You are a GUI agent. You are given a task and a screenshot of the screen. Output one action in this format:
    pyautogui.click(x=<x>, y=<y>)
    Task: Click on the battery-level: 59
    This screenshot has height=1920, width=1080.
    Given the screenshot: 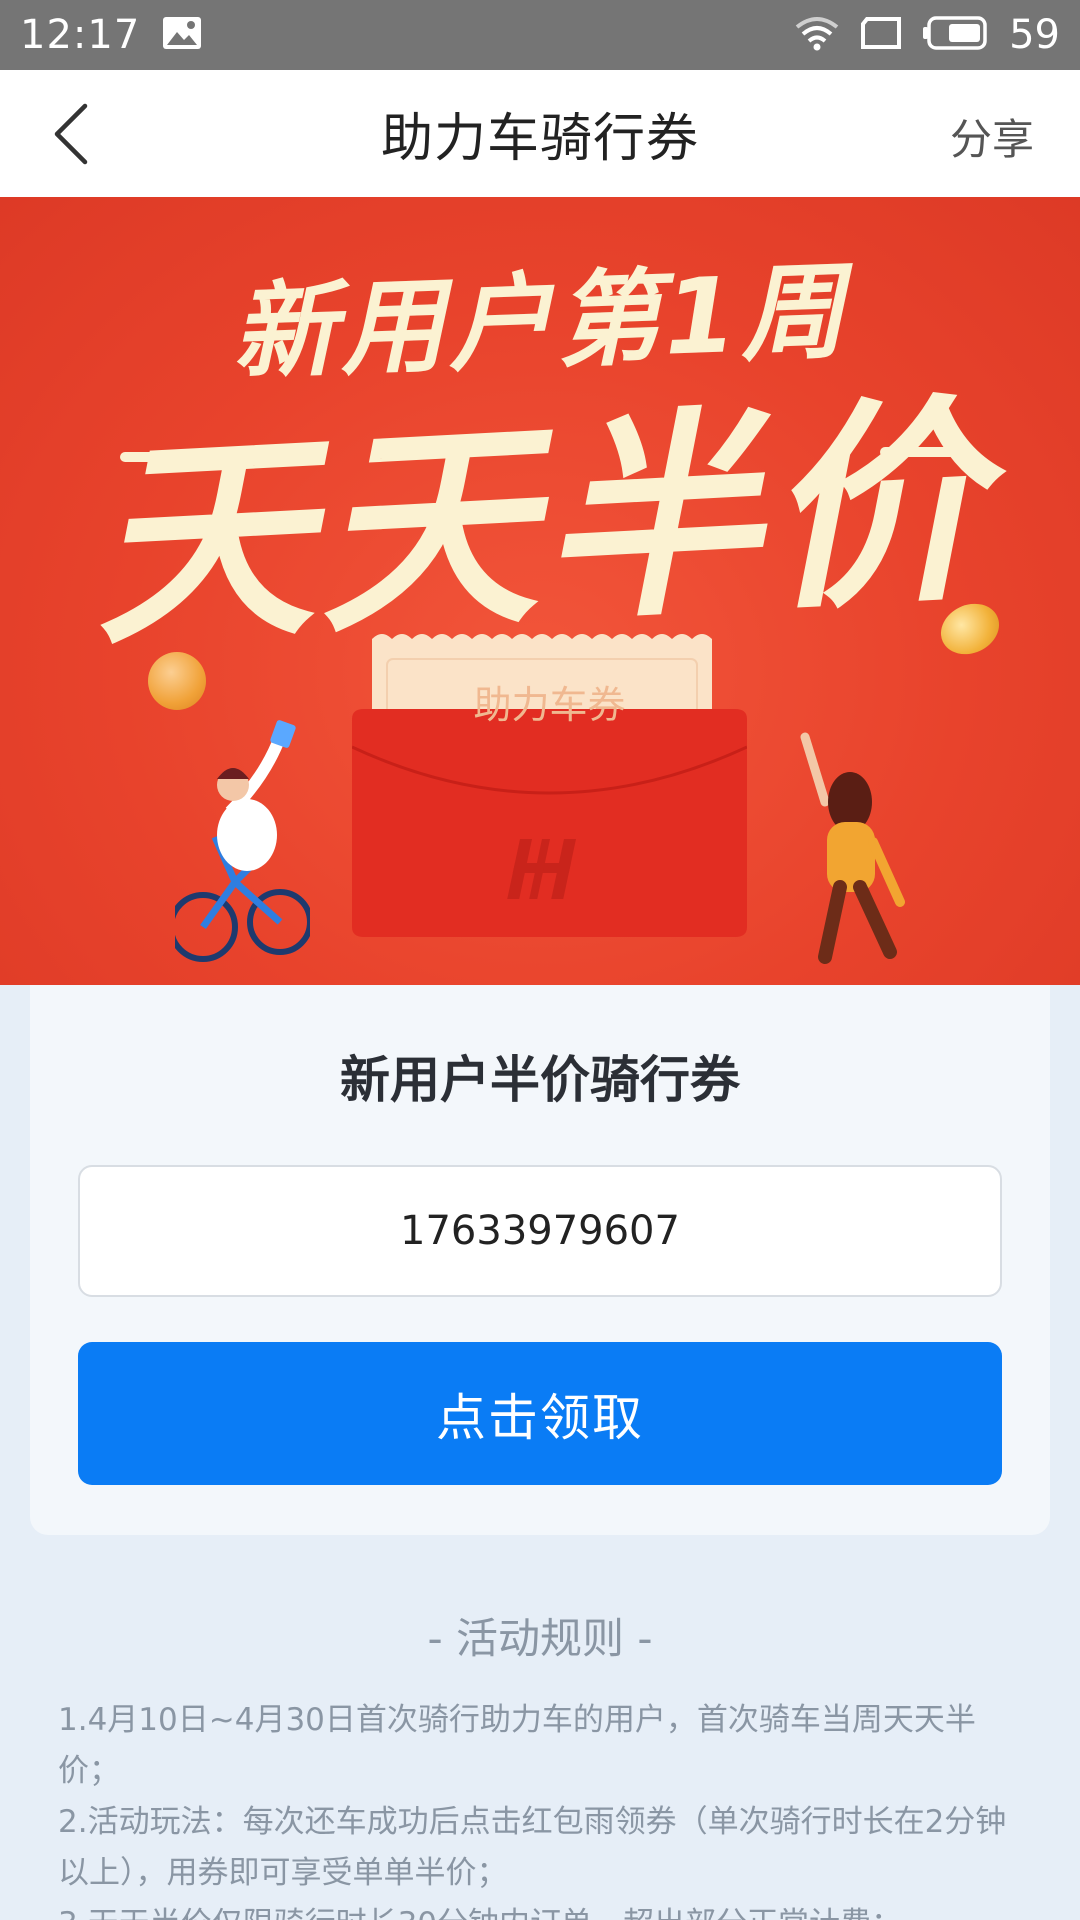 What is the action you would take?
    pyautogui.click(x=1034, y=35)
    